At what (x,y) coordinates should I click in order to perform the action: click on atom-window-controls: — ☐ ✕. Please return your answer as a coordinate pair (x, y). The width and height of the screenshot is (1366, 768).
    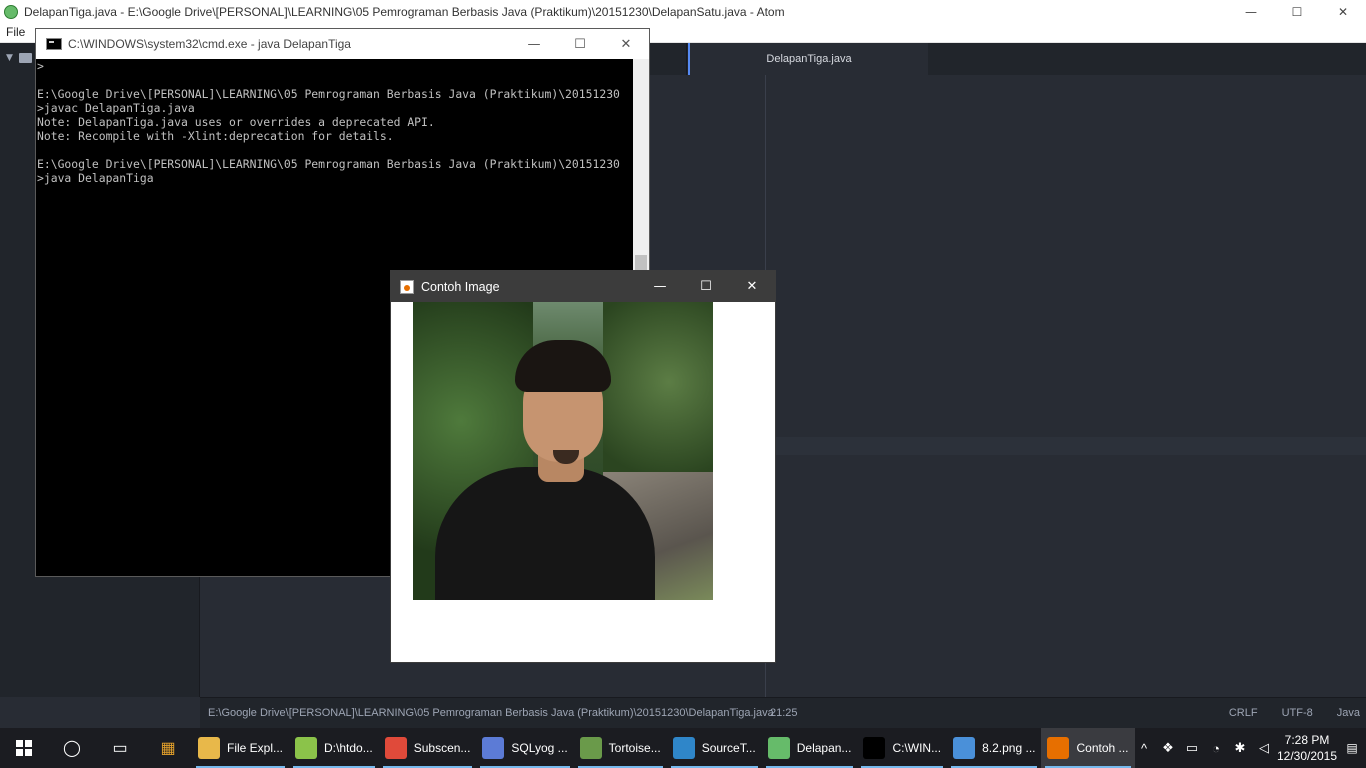
    Looking at the image, I should click on (1297, 11).